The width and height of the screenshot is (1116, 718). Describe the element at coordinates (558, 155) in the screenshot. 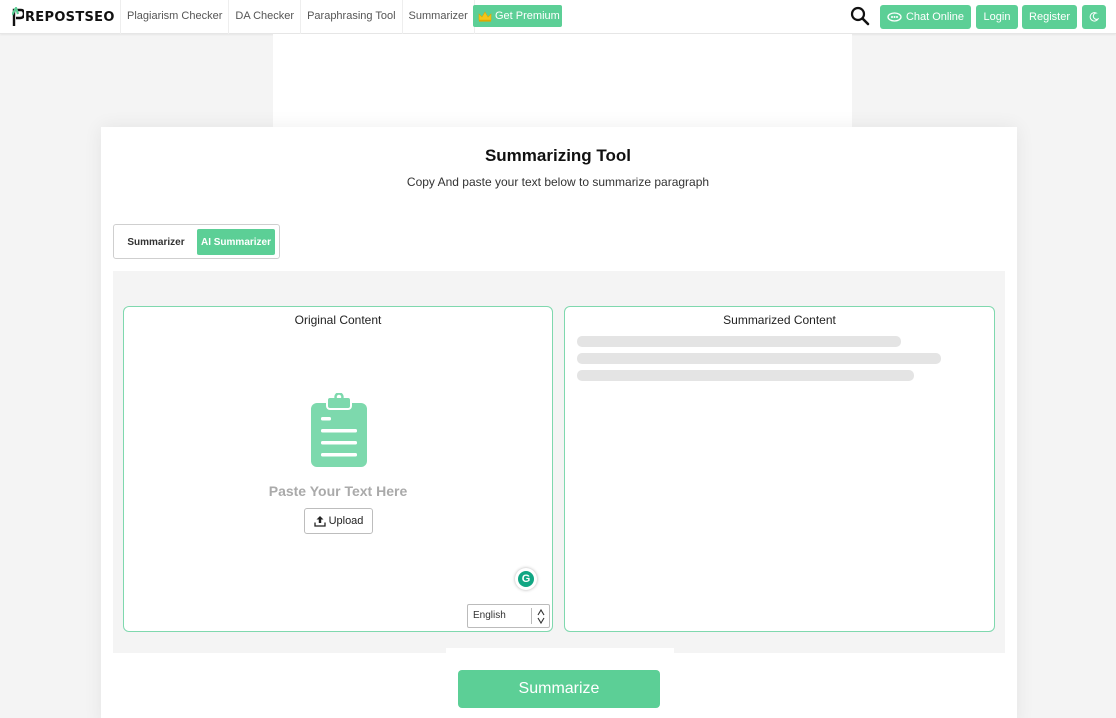

I see `page-title: Summarizing Tool` at that location.